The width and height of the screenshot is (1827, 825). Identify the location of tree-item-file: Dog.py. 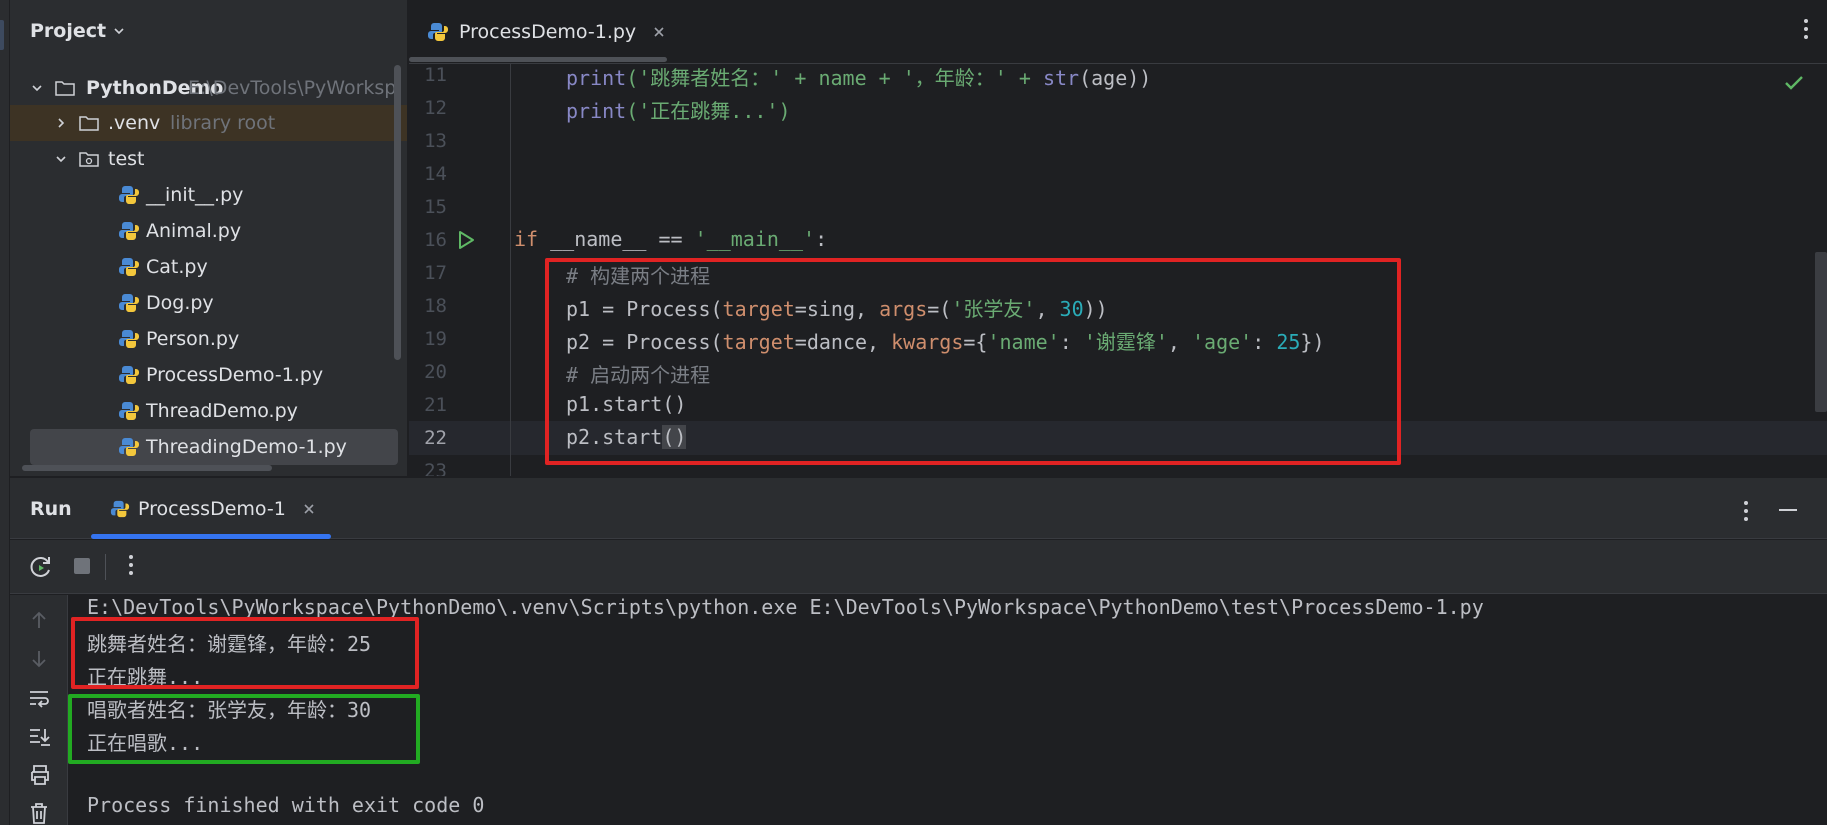
(208, 303).